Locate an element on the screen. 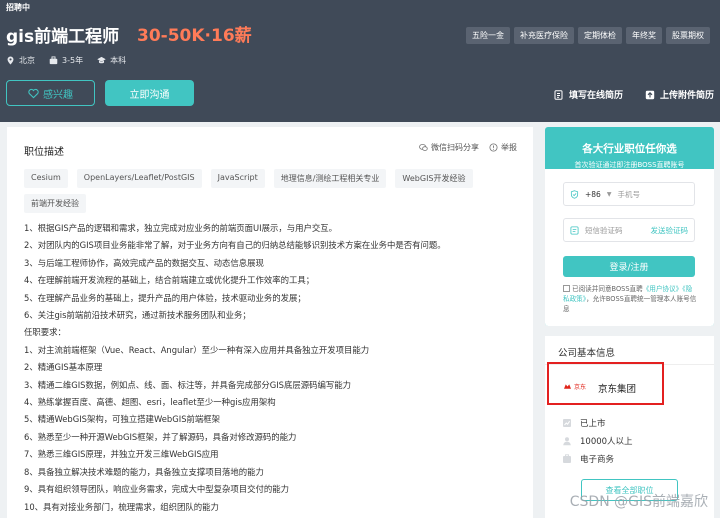  sms-code-icon is located at coordinates (574, 230).